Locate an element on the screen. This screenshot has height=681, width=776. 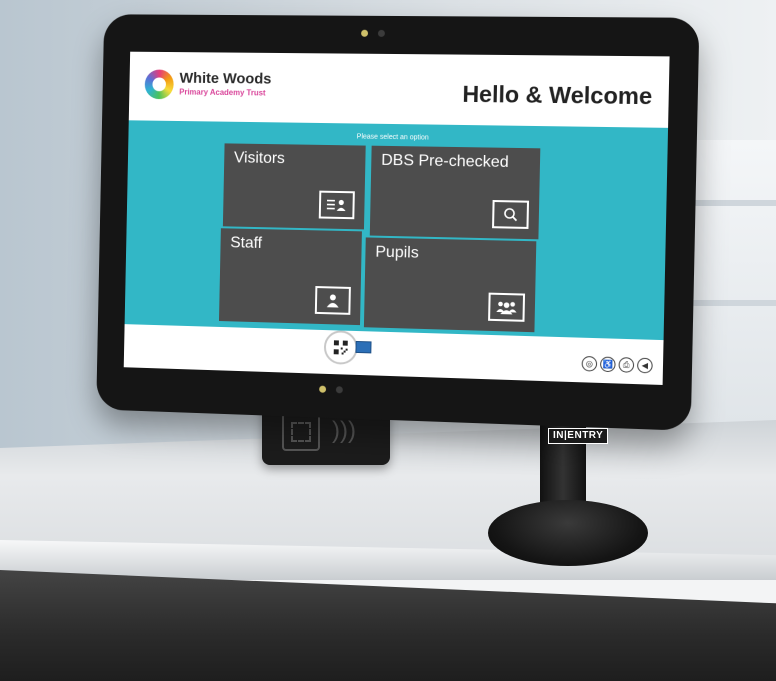
nfc-card-icon is located at coordinates (363, 347).